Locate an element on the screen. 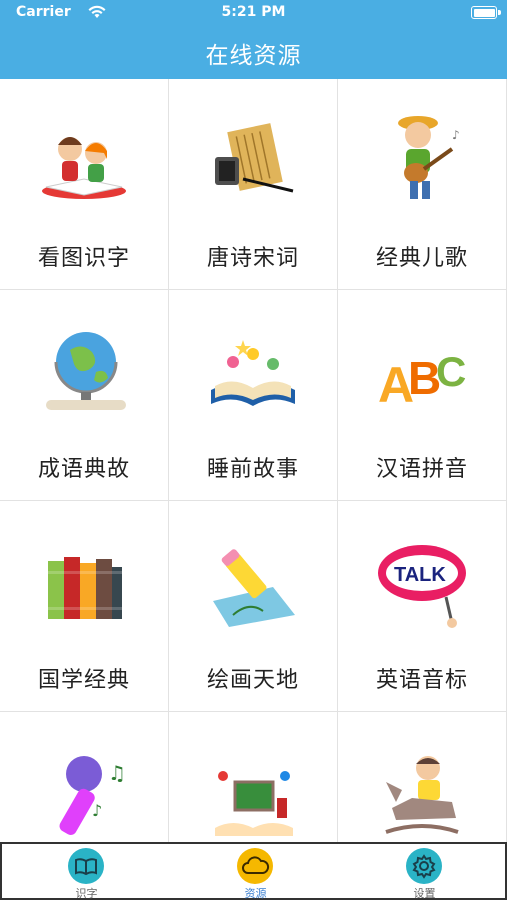 The height and width of the screenshot is (900, 507). classroom-icon is located at coordinates (254, 803).